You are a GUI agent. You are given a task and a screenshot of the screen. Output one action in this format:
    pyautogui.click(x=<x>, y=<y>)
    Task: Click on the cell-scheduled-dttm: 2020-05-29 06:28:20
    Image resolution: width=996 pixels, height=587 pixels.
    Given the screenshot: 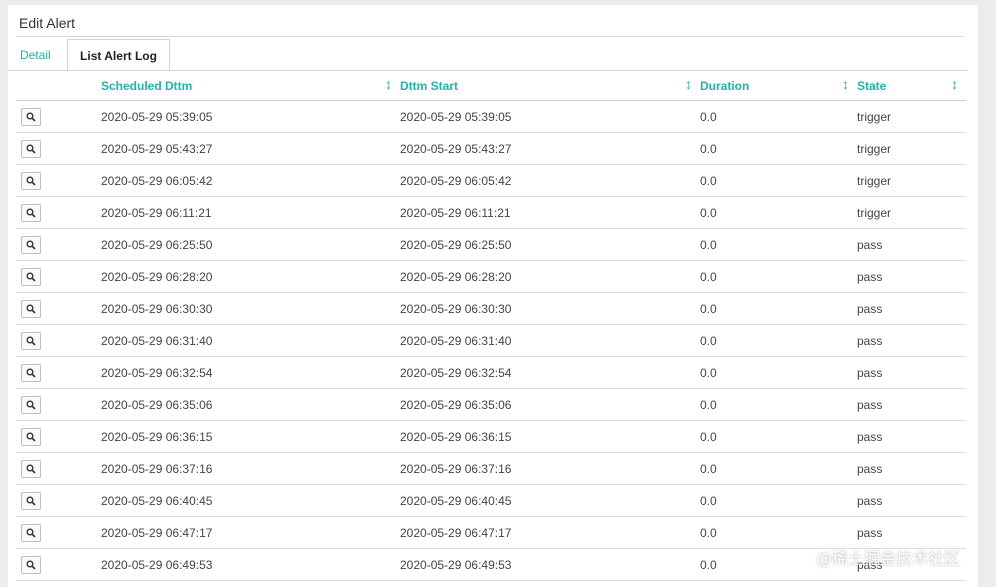 What is the action you would take?
    pyautogui.click(x=250, y=276)
    